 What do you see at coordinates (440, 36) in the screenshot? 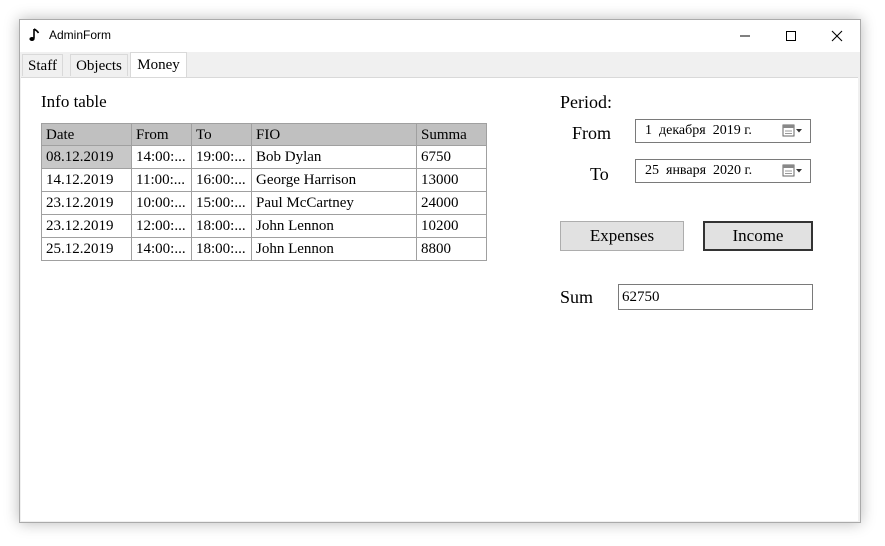
I see `title-bar: AdminForm` at bounding box center [440, 36].